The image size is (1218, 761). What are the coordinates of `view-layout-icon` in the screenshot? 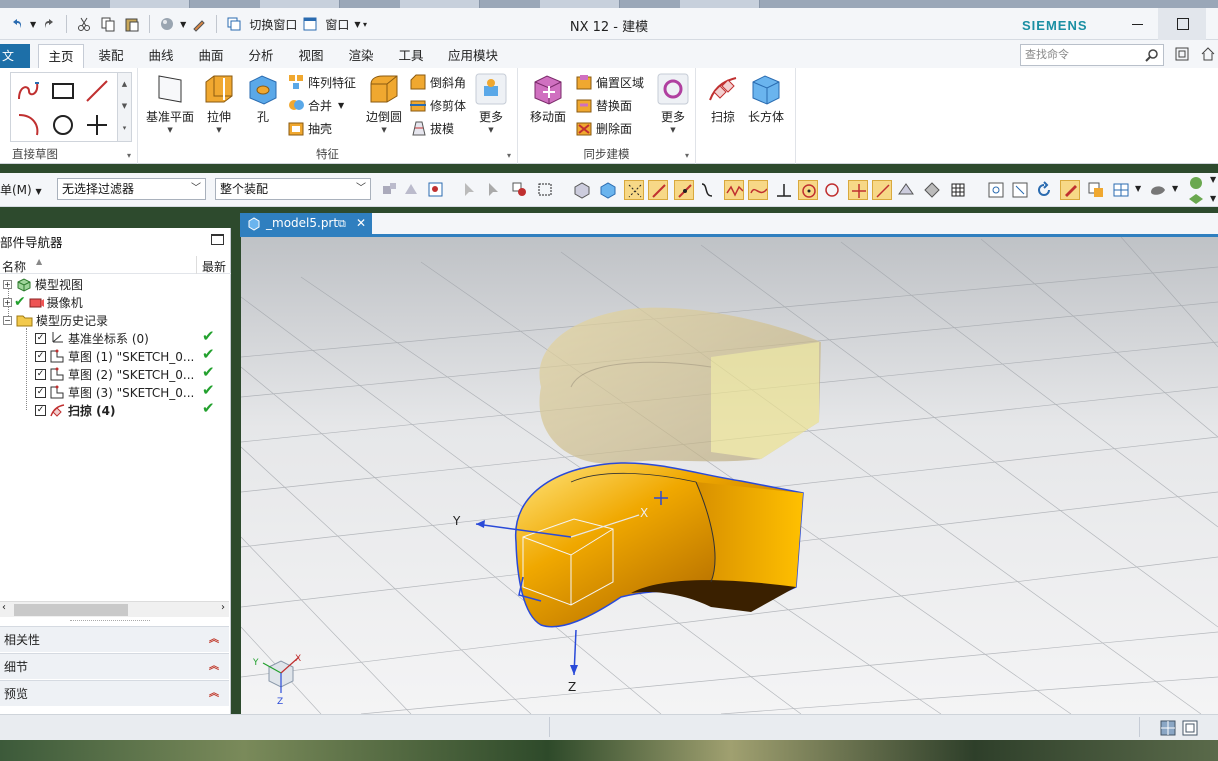 It's located at (1122, 190).